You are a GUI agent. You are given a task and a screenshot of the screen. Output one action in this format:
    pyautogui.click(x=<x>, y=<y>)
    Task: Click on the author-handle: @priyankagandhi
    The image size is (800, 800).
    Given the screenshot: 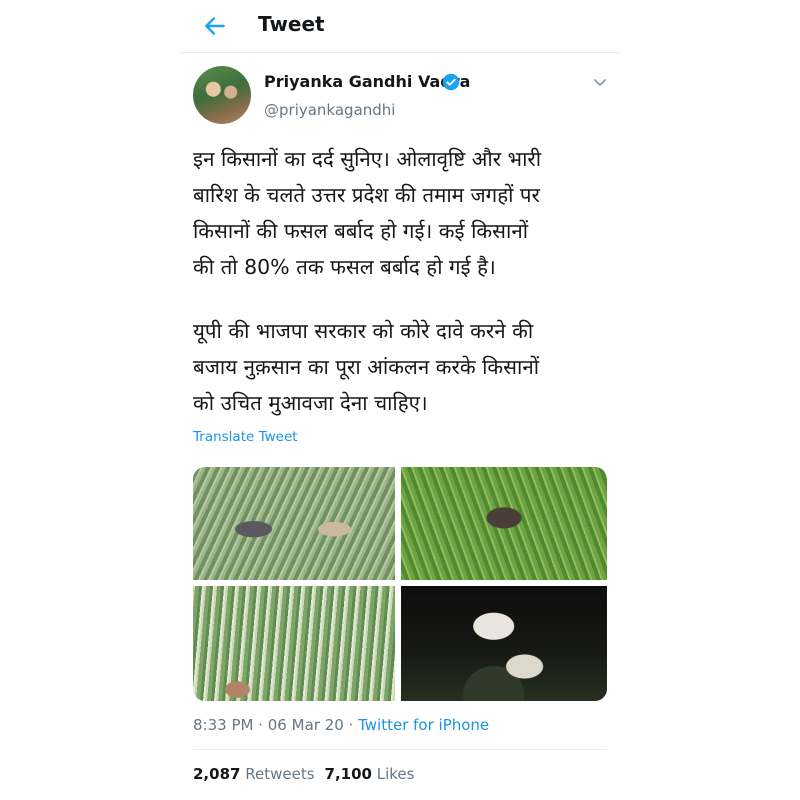 What is the action you would take?
    pyautogui.click(x=329, y=110)
    